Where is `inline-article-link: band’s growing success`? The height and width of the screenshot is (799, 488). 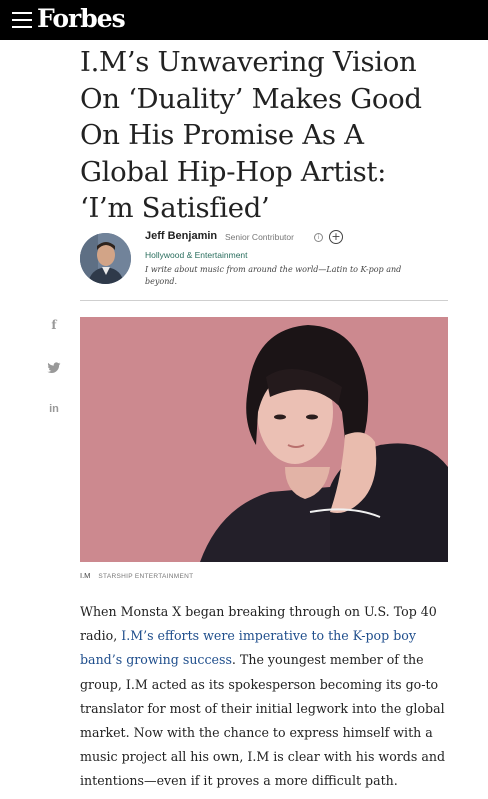
inline-article-link: band’s growing success is located at coordinates (156, 659).